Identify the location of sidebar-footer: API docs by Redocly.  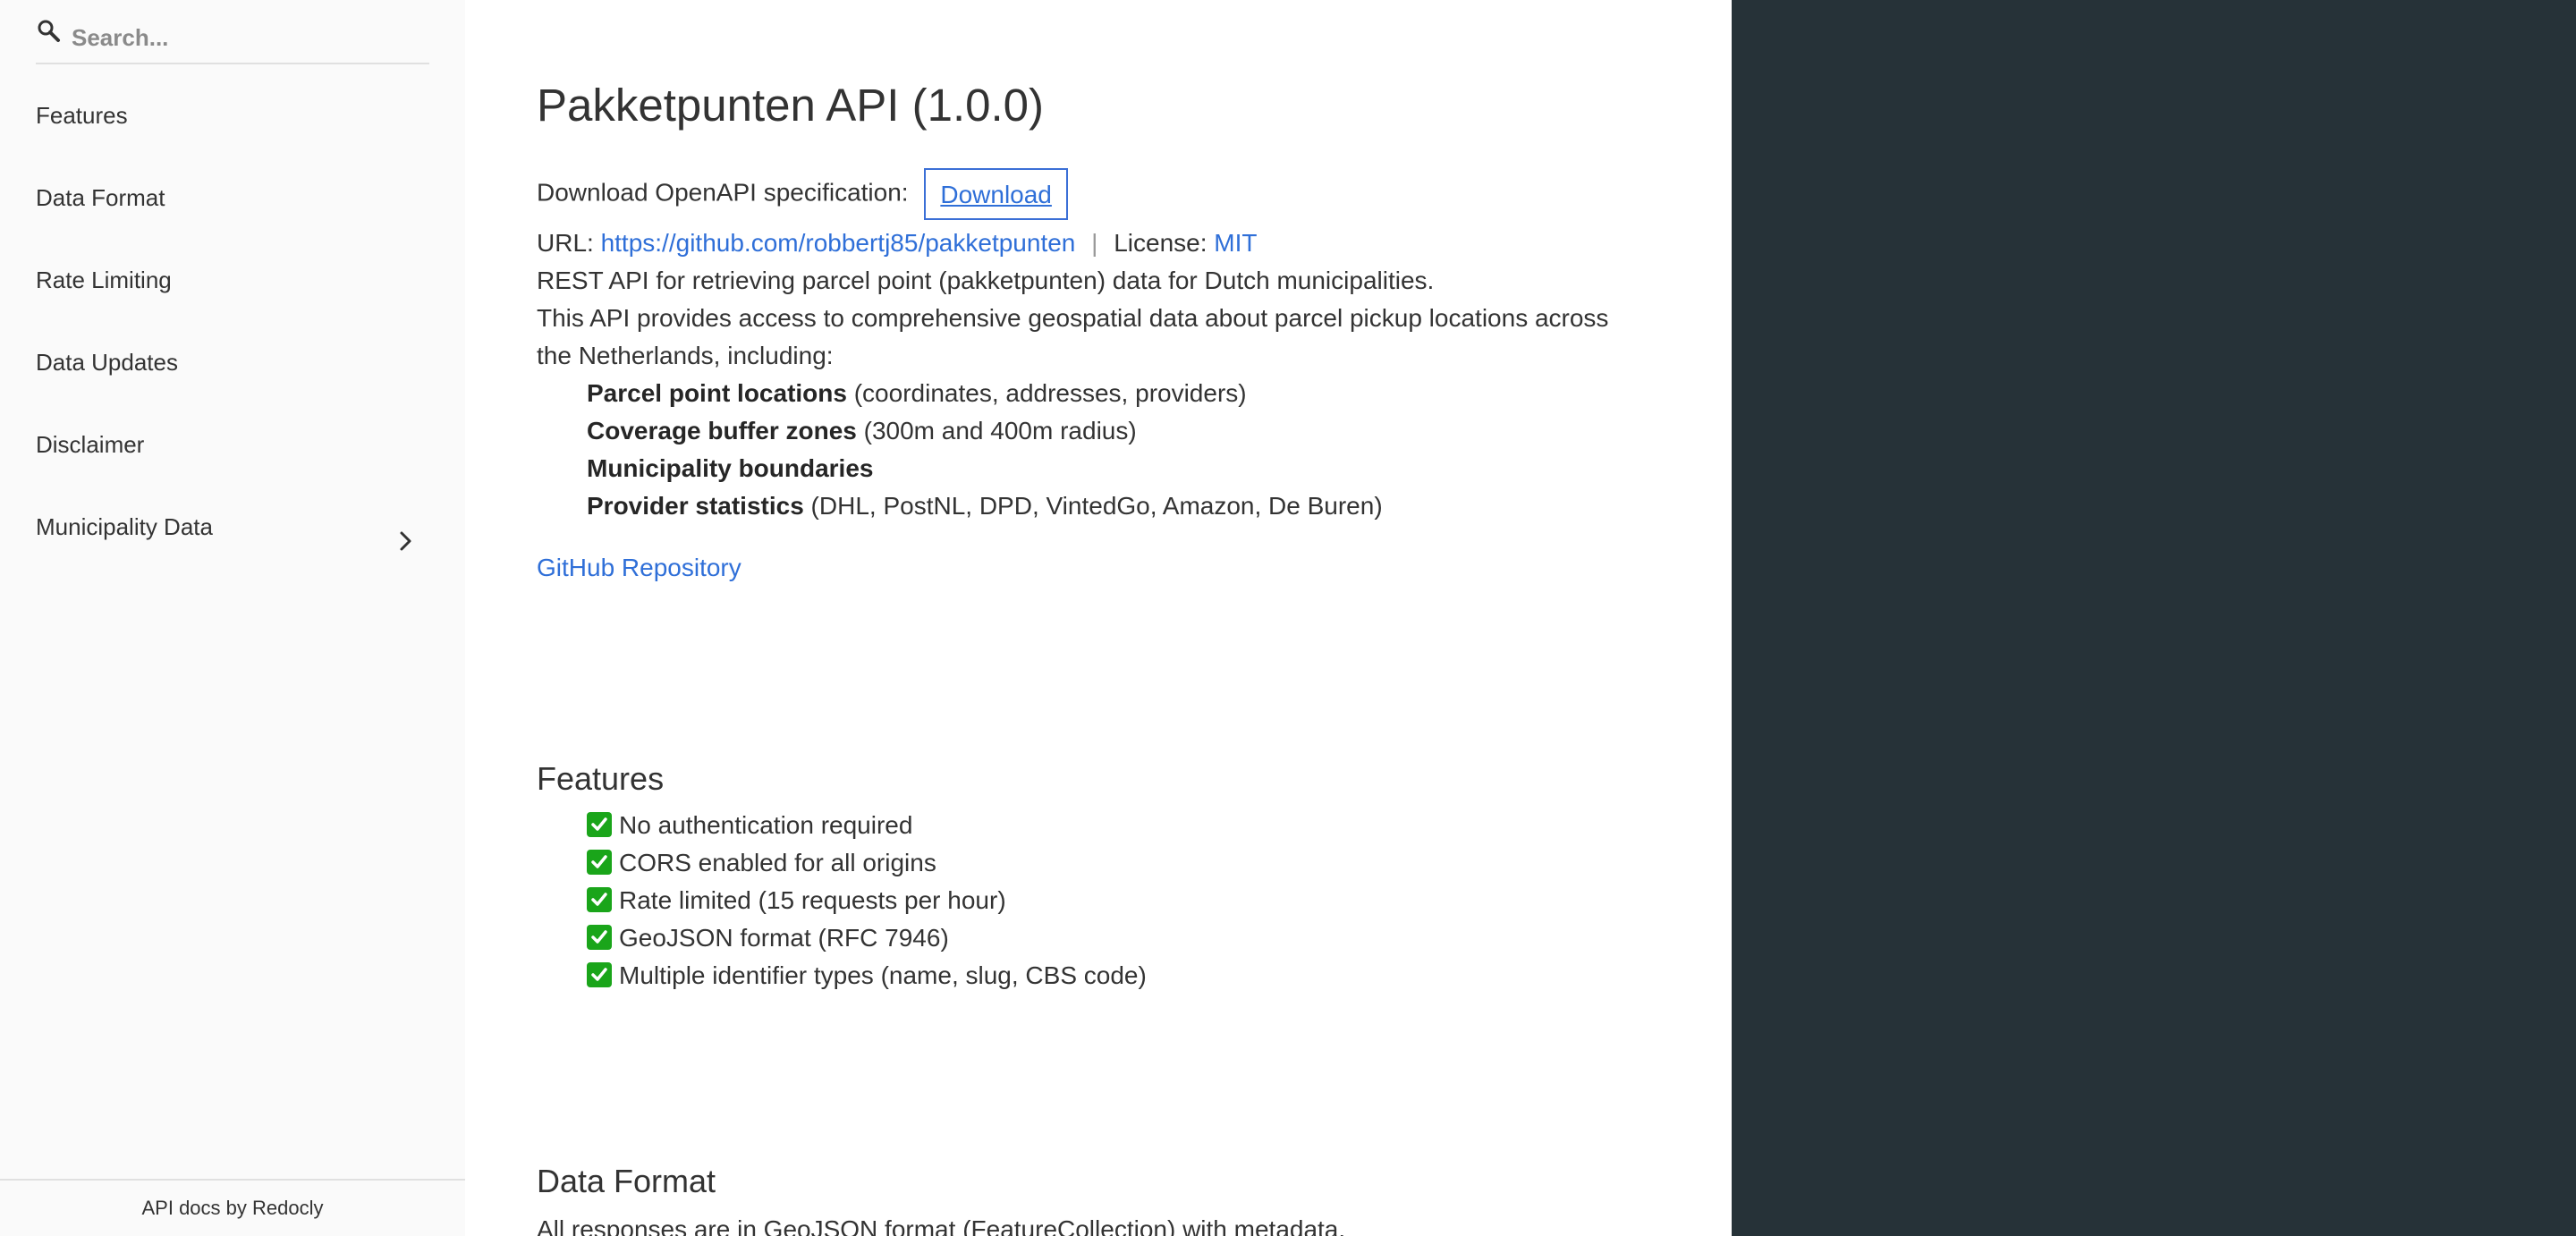
(232, 1208).